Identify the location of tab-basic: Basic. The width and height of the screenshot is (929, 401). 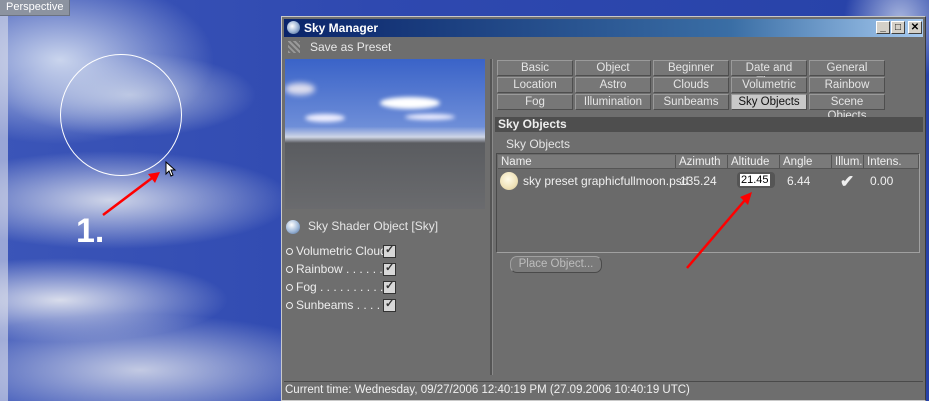
(535, 68).